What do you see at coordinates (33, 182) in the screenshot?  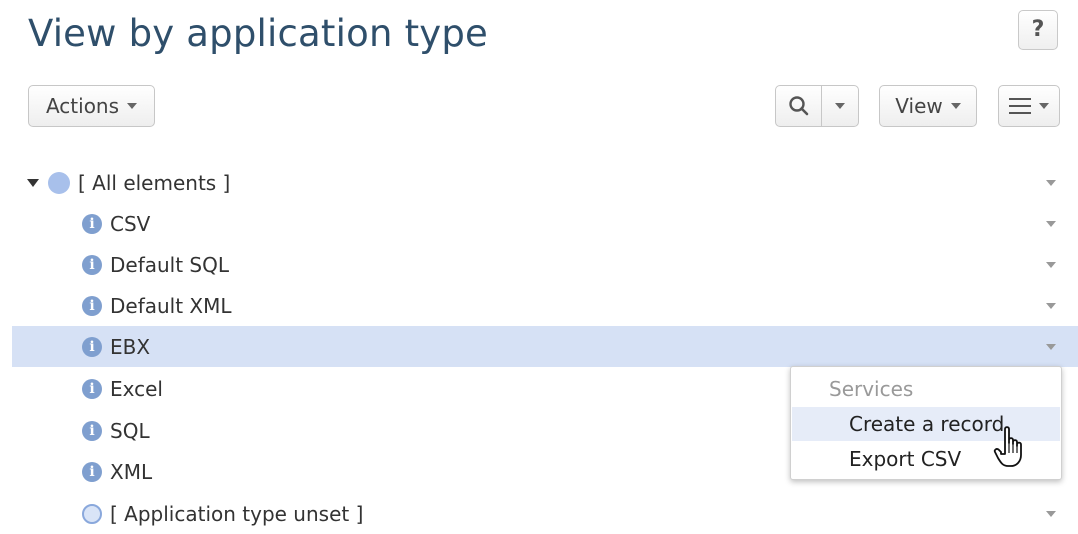 I see `expand-triangle-icon` at bounding box center [33, 182].